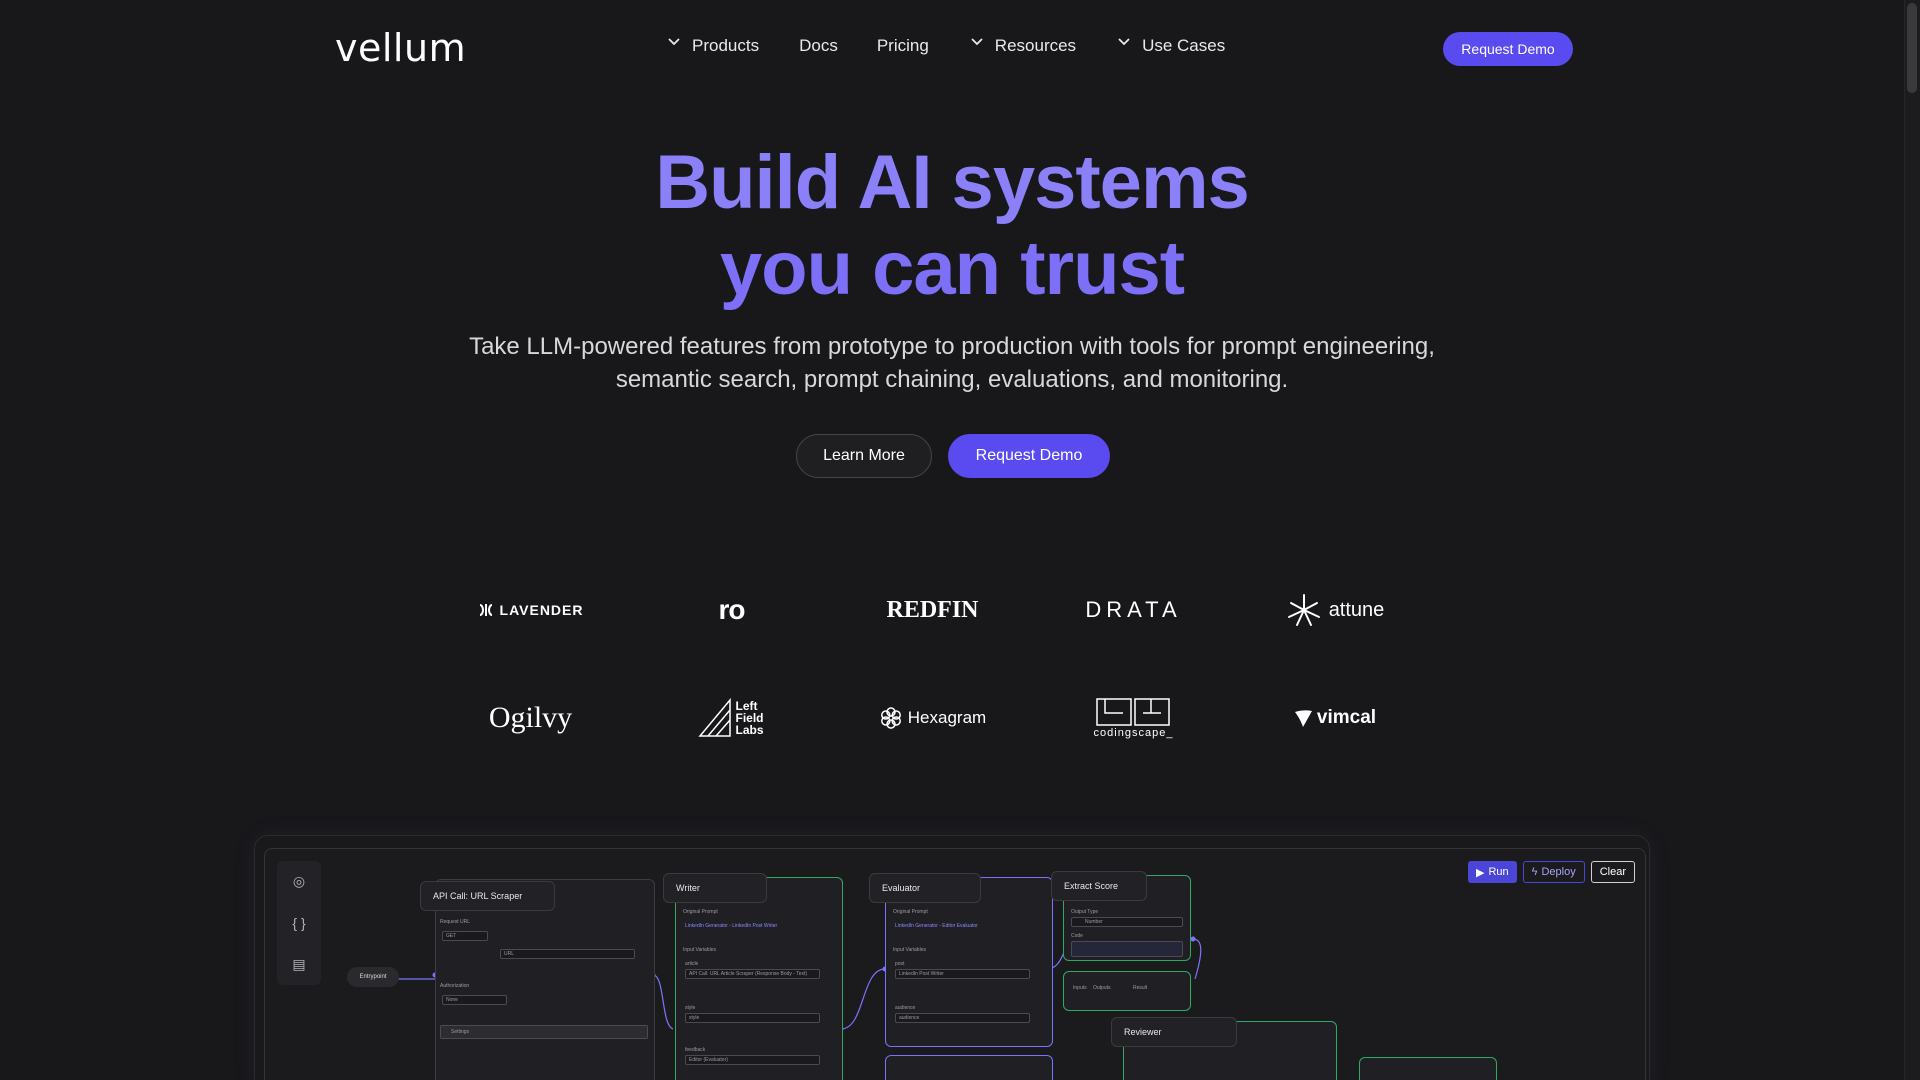 This screenshot has height=1080, width=1920. What do you see at coordinates (400, 48) in the screenshot?
I see `vellum-logo: vellum` at bounding box center [400, 48].